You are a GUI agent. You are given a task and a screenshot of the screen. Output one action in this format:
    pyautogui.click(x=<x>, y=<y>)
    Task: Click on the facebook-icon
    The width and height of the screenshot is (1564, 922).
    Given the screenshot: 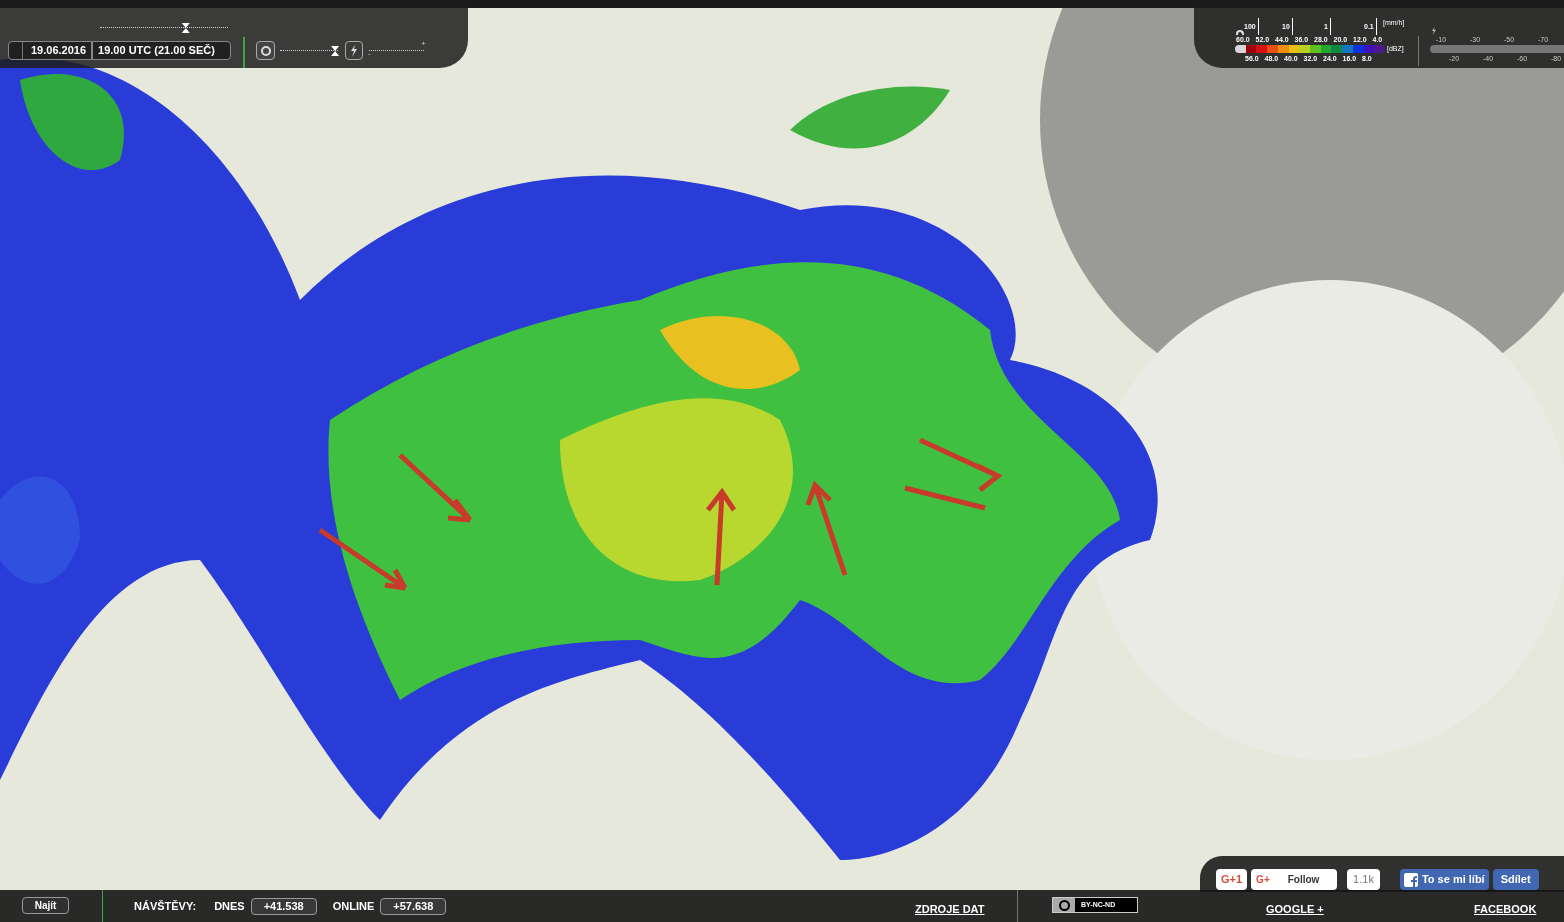 What is the action you would take?
    pyautogui.click(x=1410, y=879)
    